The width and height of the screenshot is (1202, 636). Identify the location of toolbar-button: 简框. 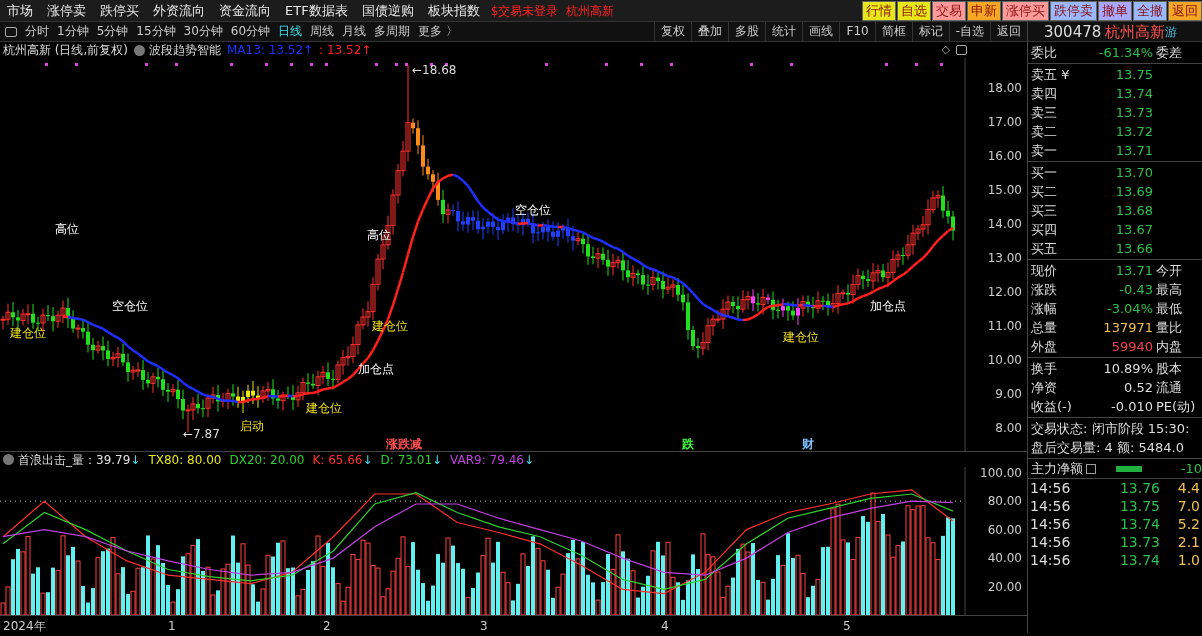
(893, 31).